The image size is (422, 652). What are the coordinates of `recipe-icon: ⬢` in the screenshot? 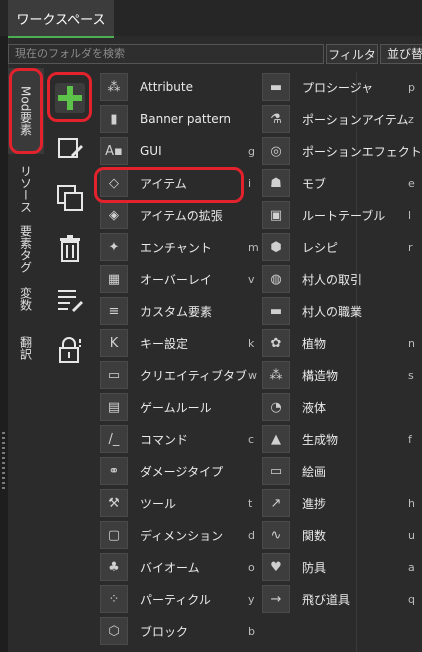 It's located at (276, 247).